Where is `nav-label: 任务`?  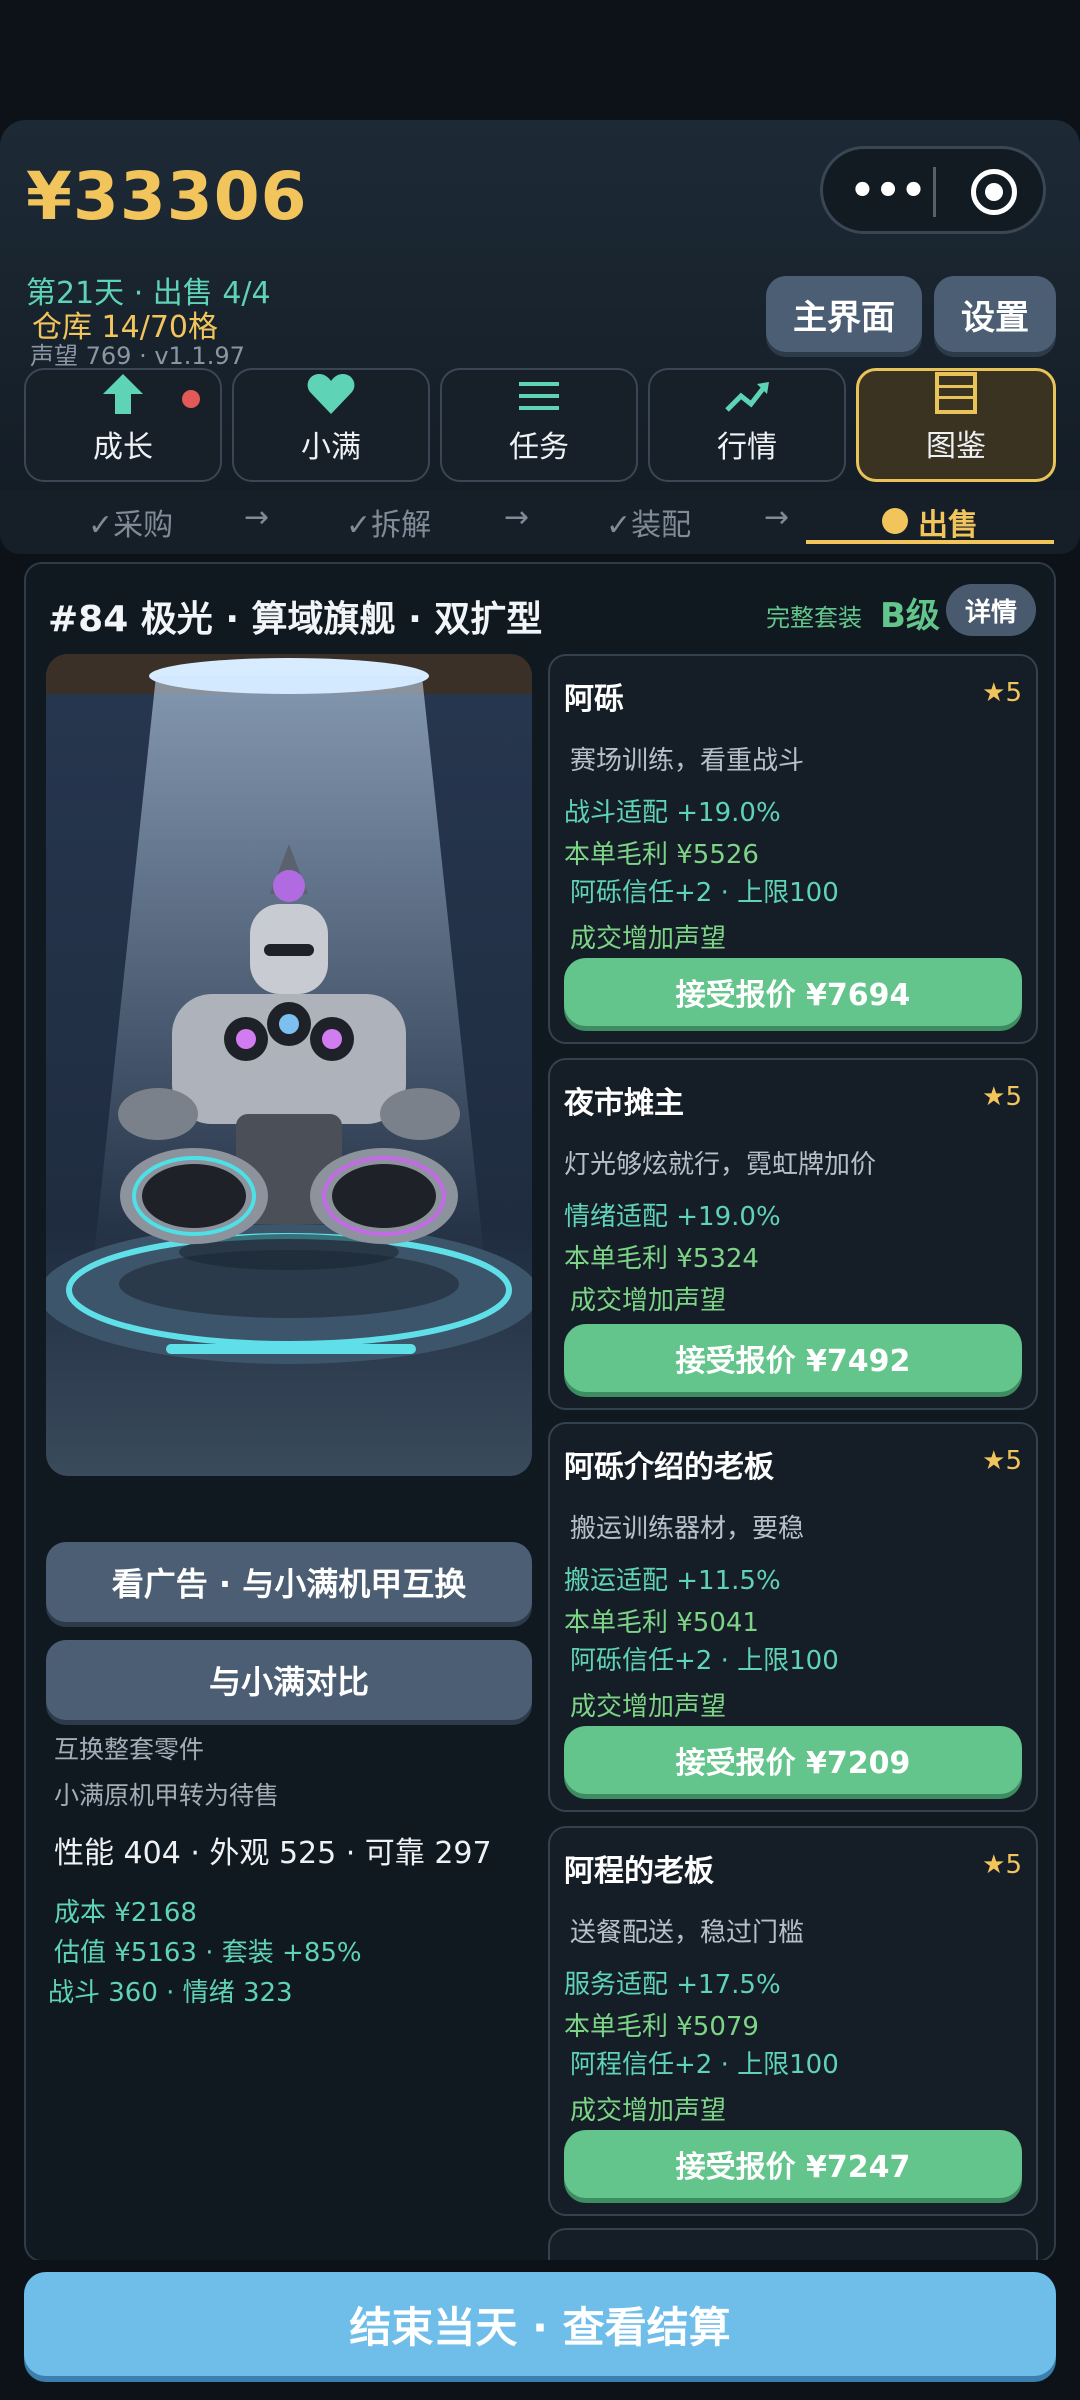 nav-label: 任务 is located at coordinates (539, 447).